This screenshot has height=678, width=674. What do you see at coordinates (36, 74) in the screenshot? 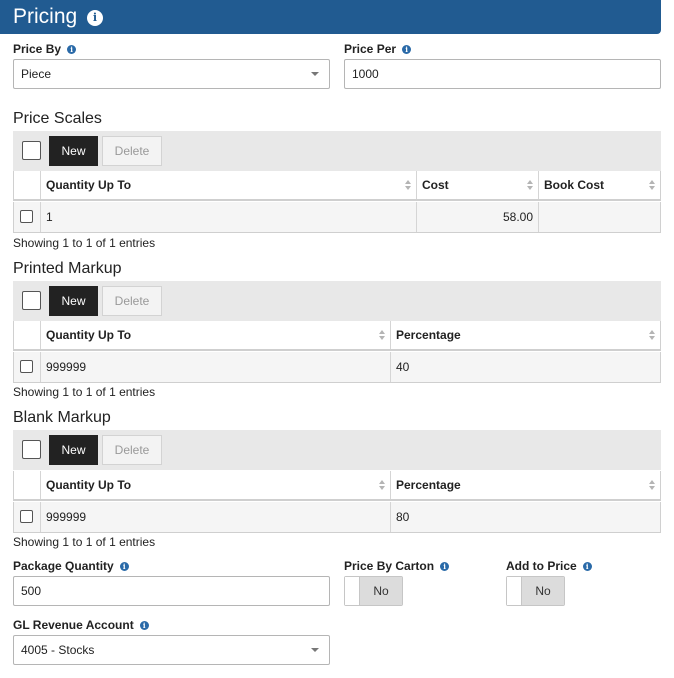
I see `price-by-value: Piece` at bounding box center [36, 74].